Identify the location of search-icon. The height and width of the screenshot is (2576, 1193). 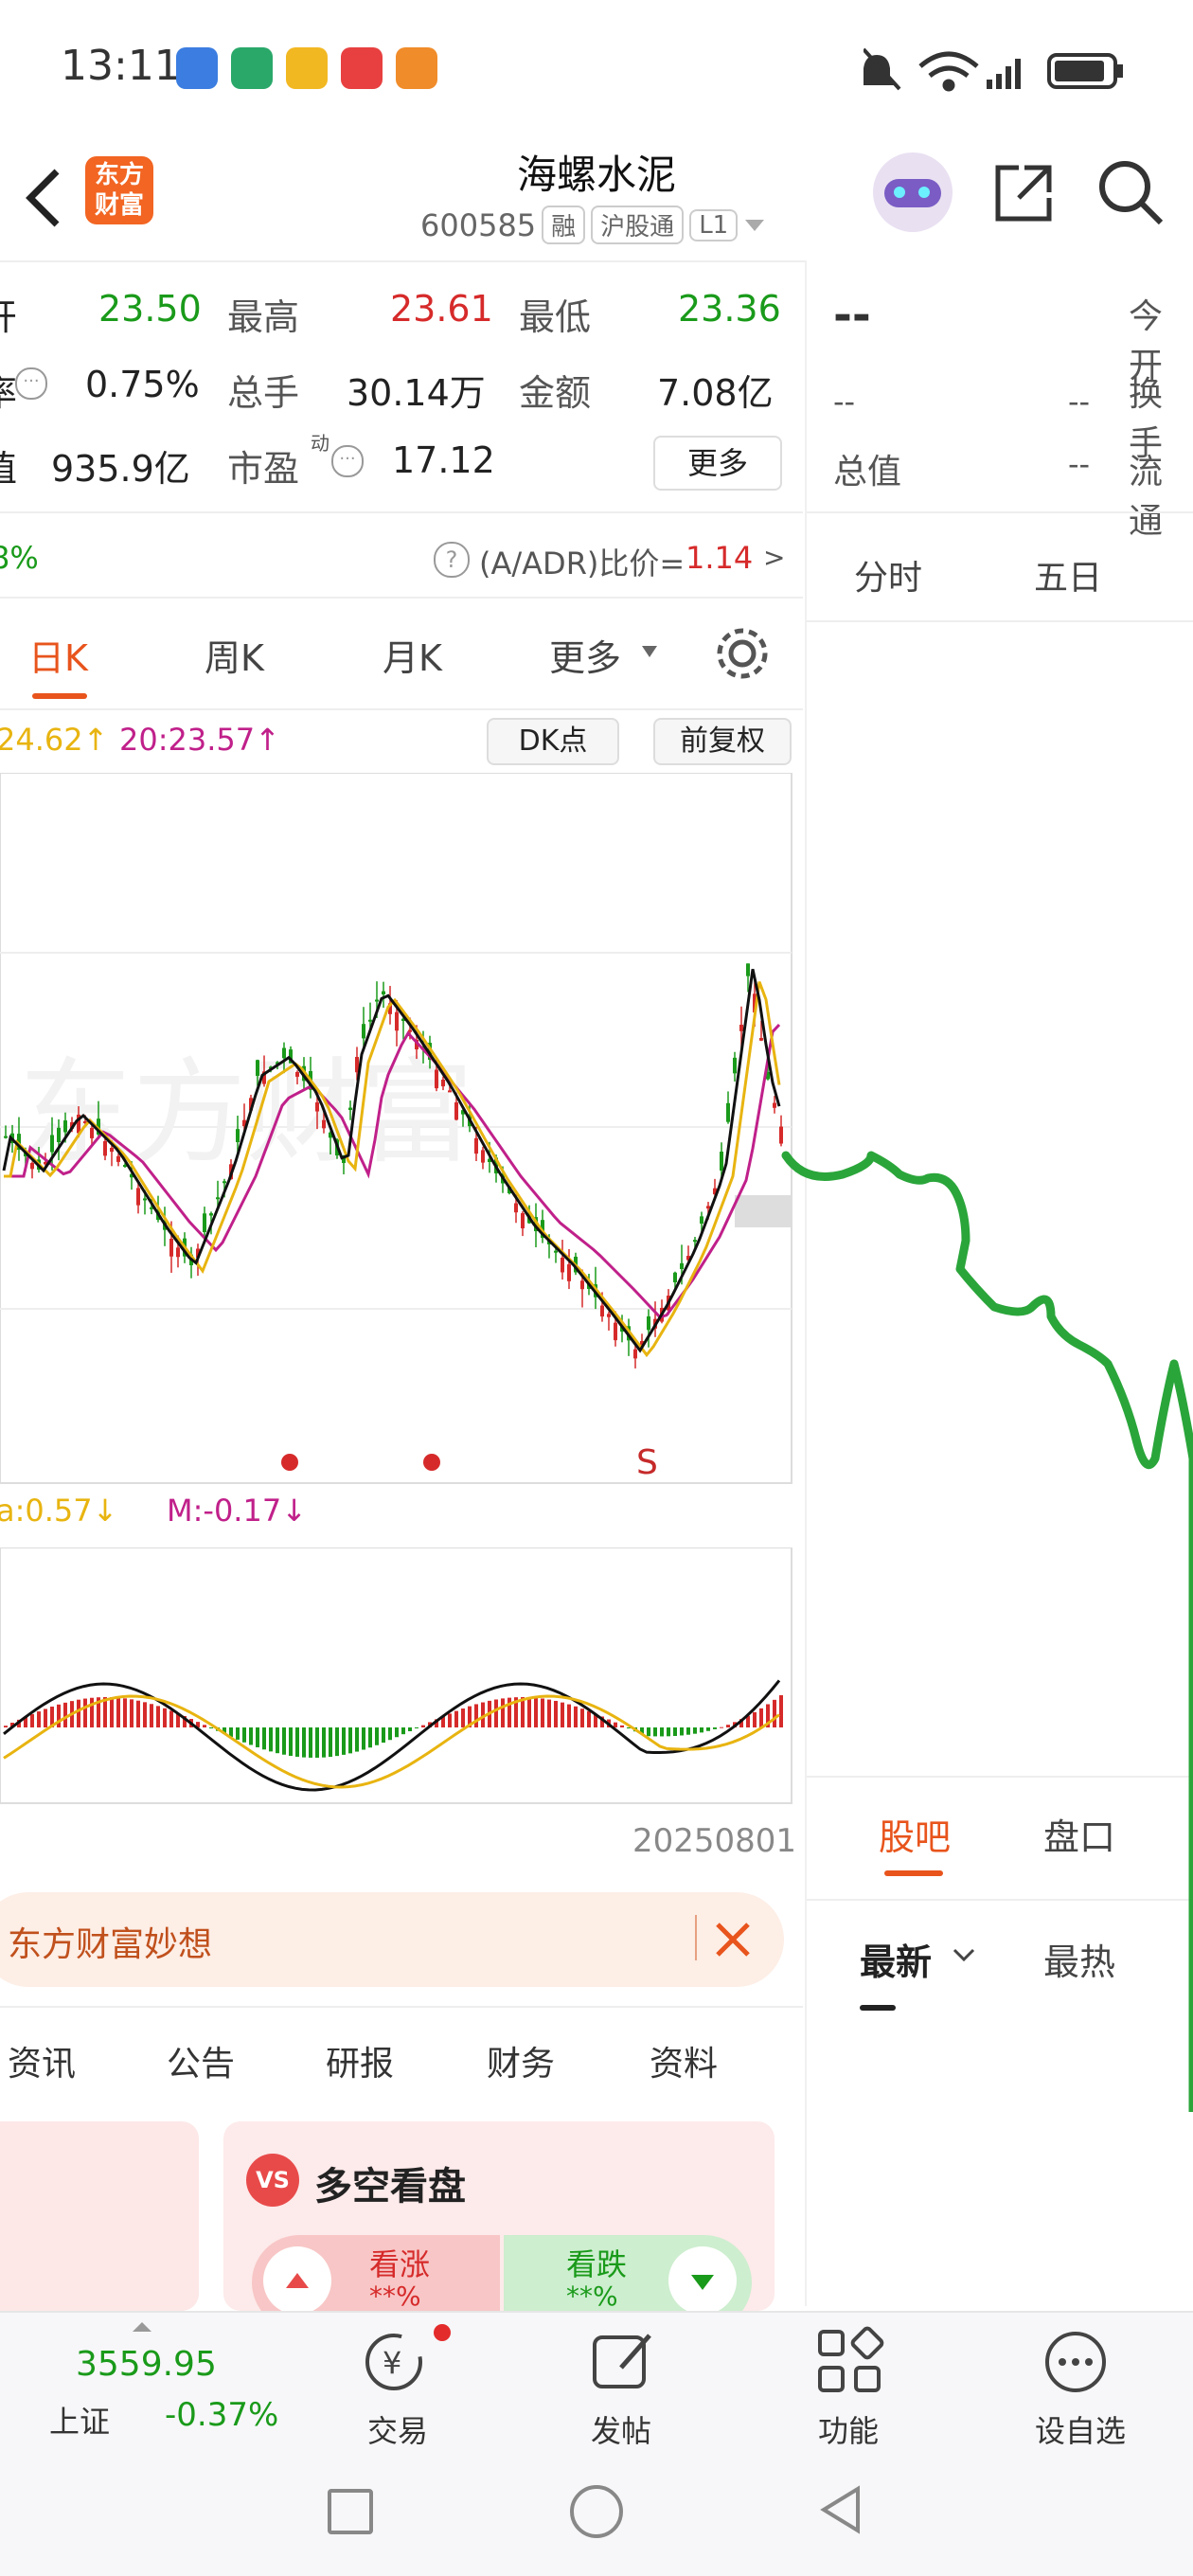
(1130, 192).